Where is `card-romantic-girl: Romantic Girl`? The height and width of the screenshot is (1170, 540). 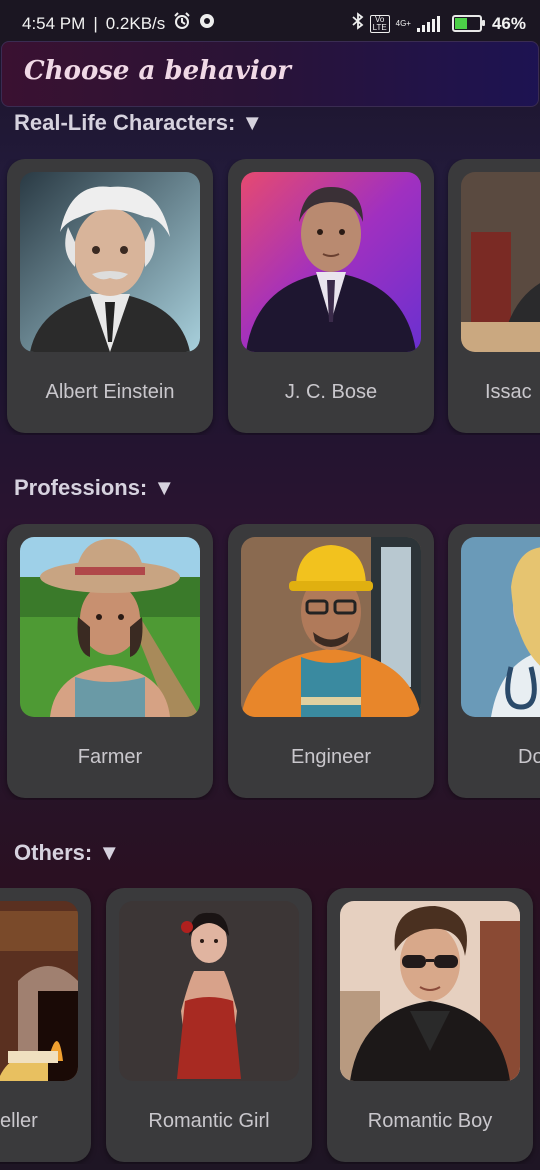 card-romantic-girl: Romantic Girl is located at coordinates (209, 1025).